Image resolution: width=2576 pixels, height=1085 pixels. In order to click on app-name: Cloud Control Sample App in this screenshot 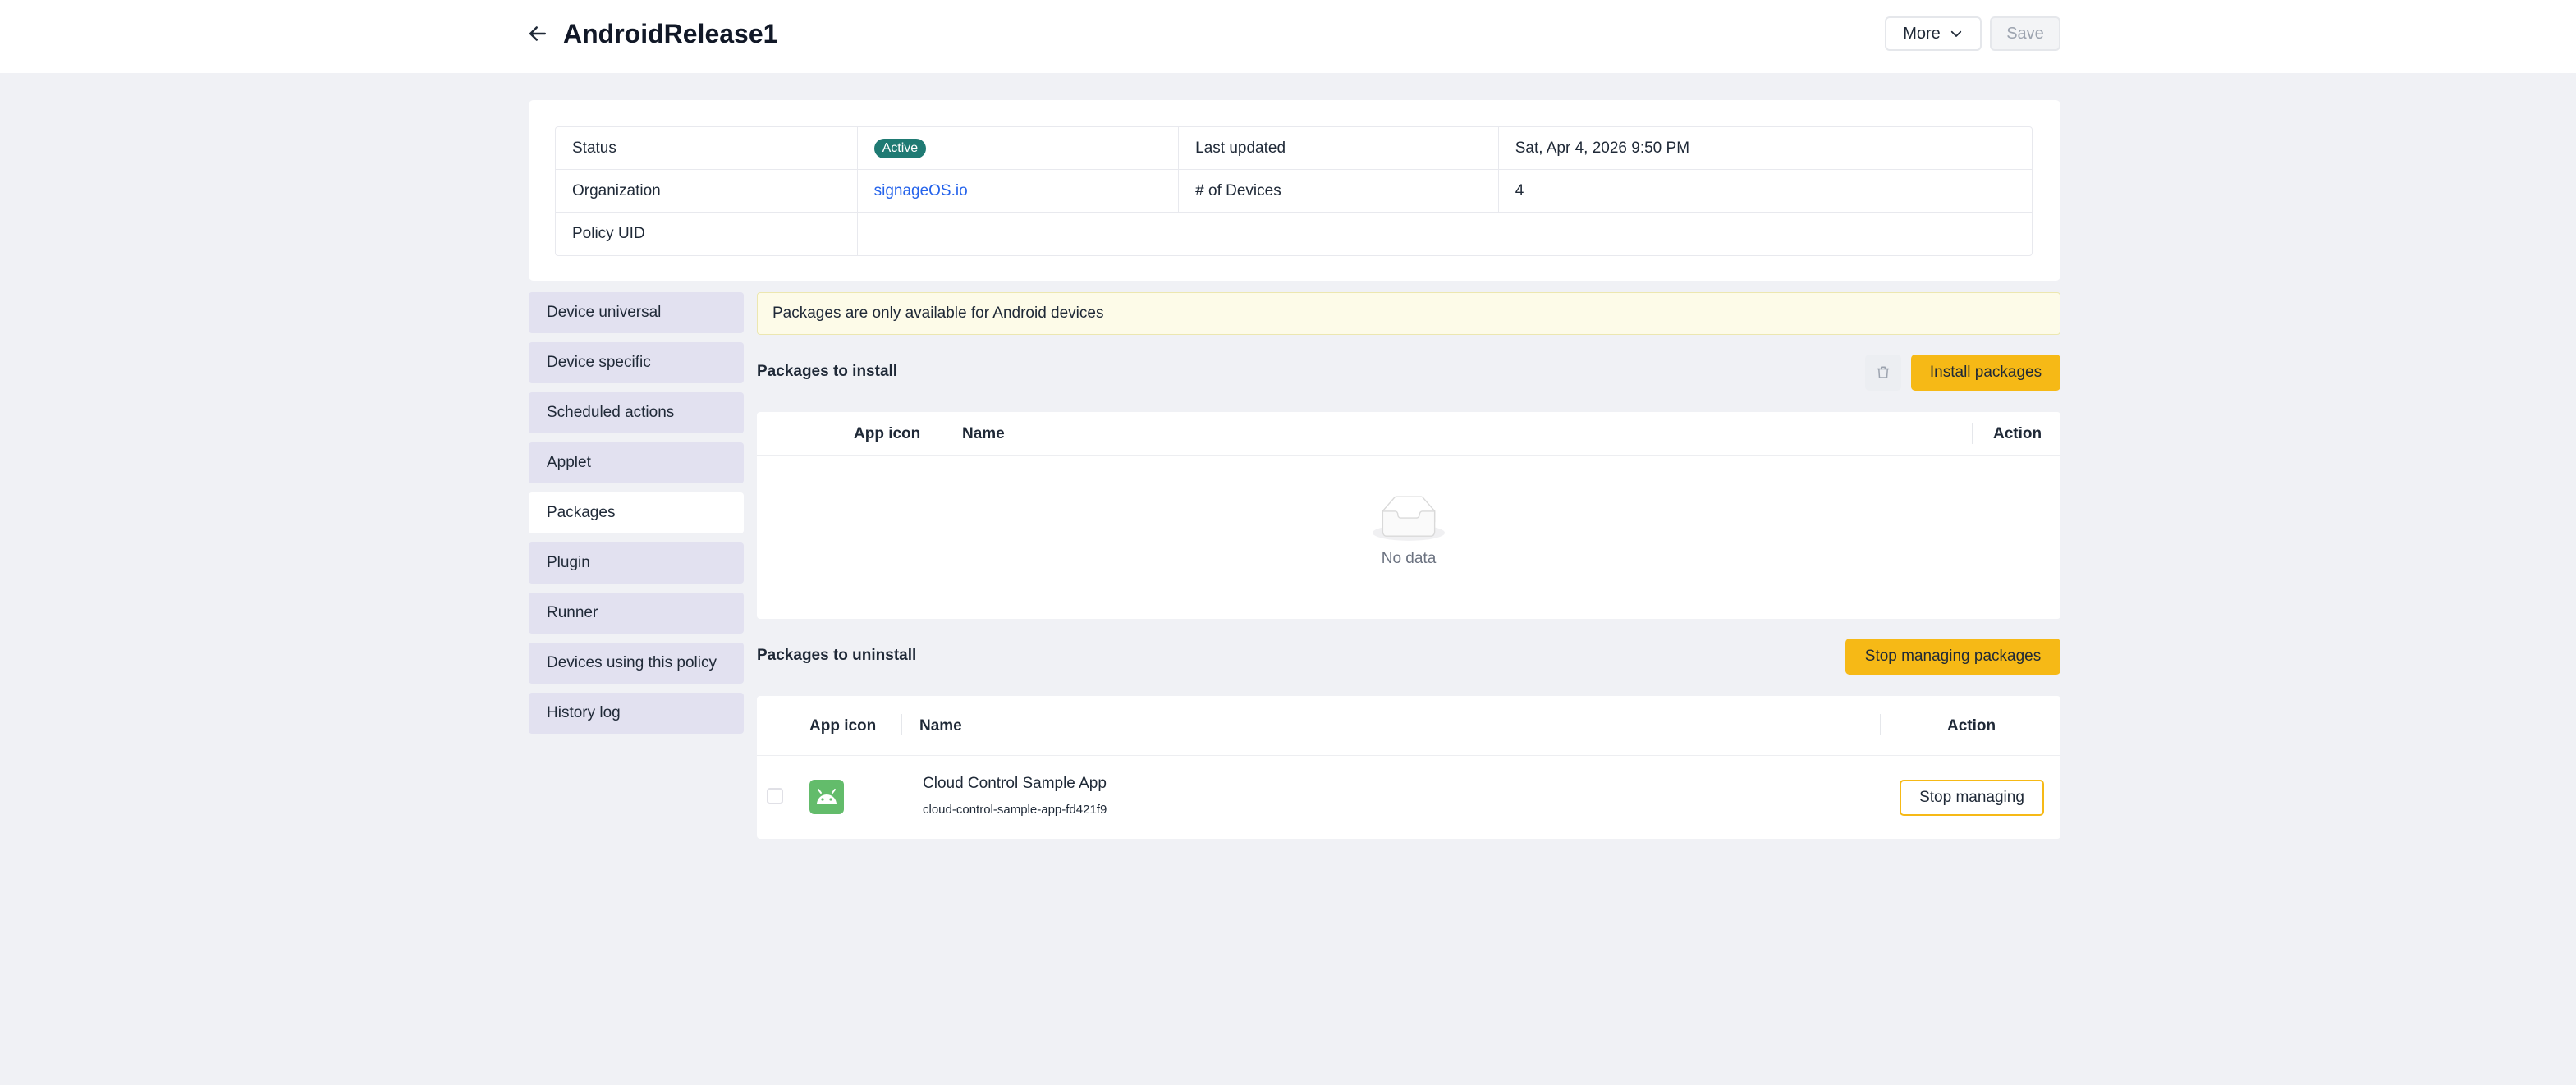, I will do `click(1015, 783)`.